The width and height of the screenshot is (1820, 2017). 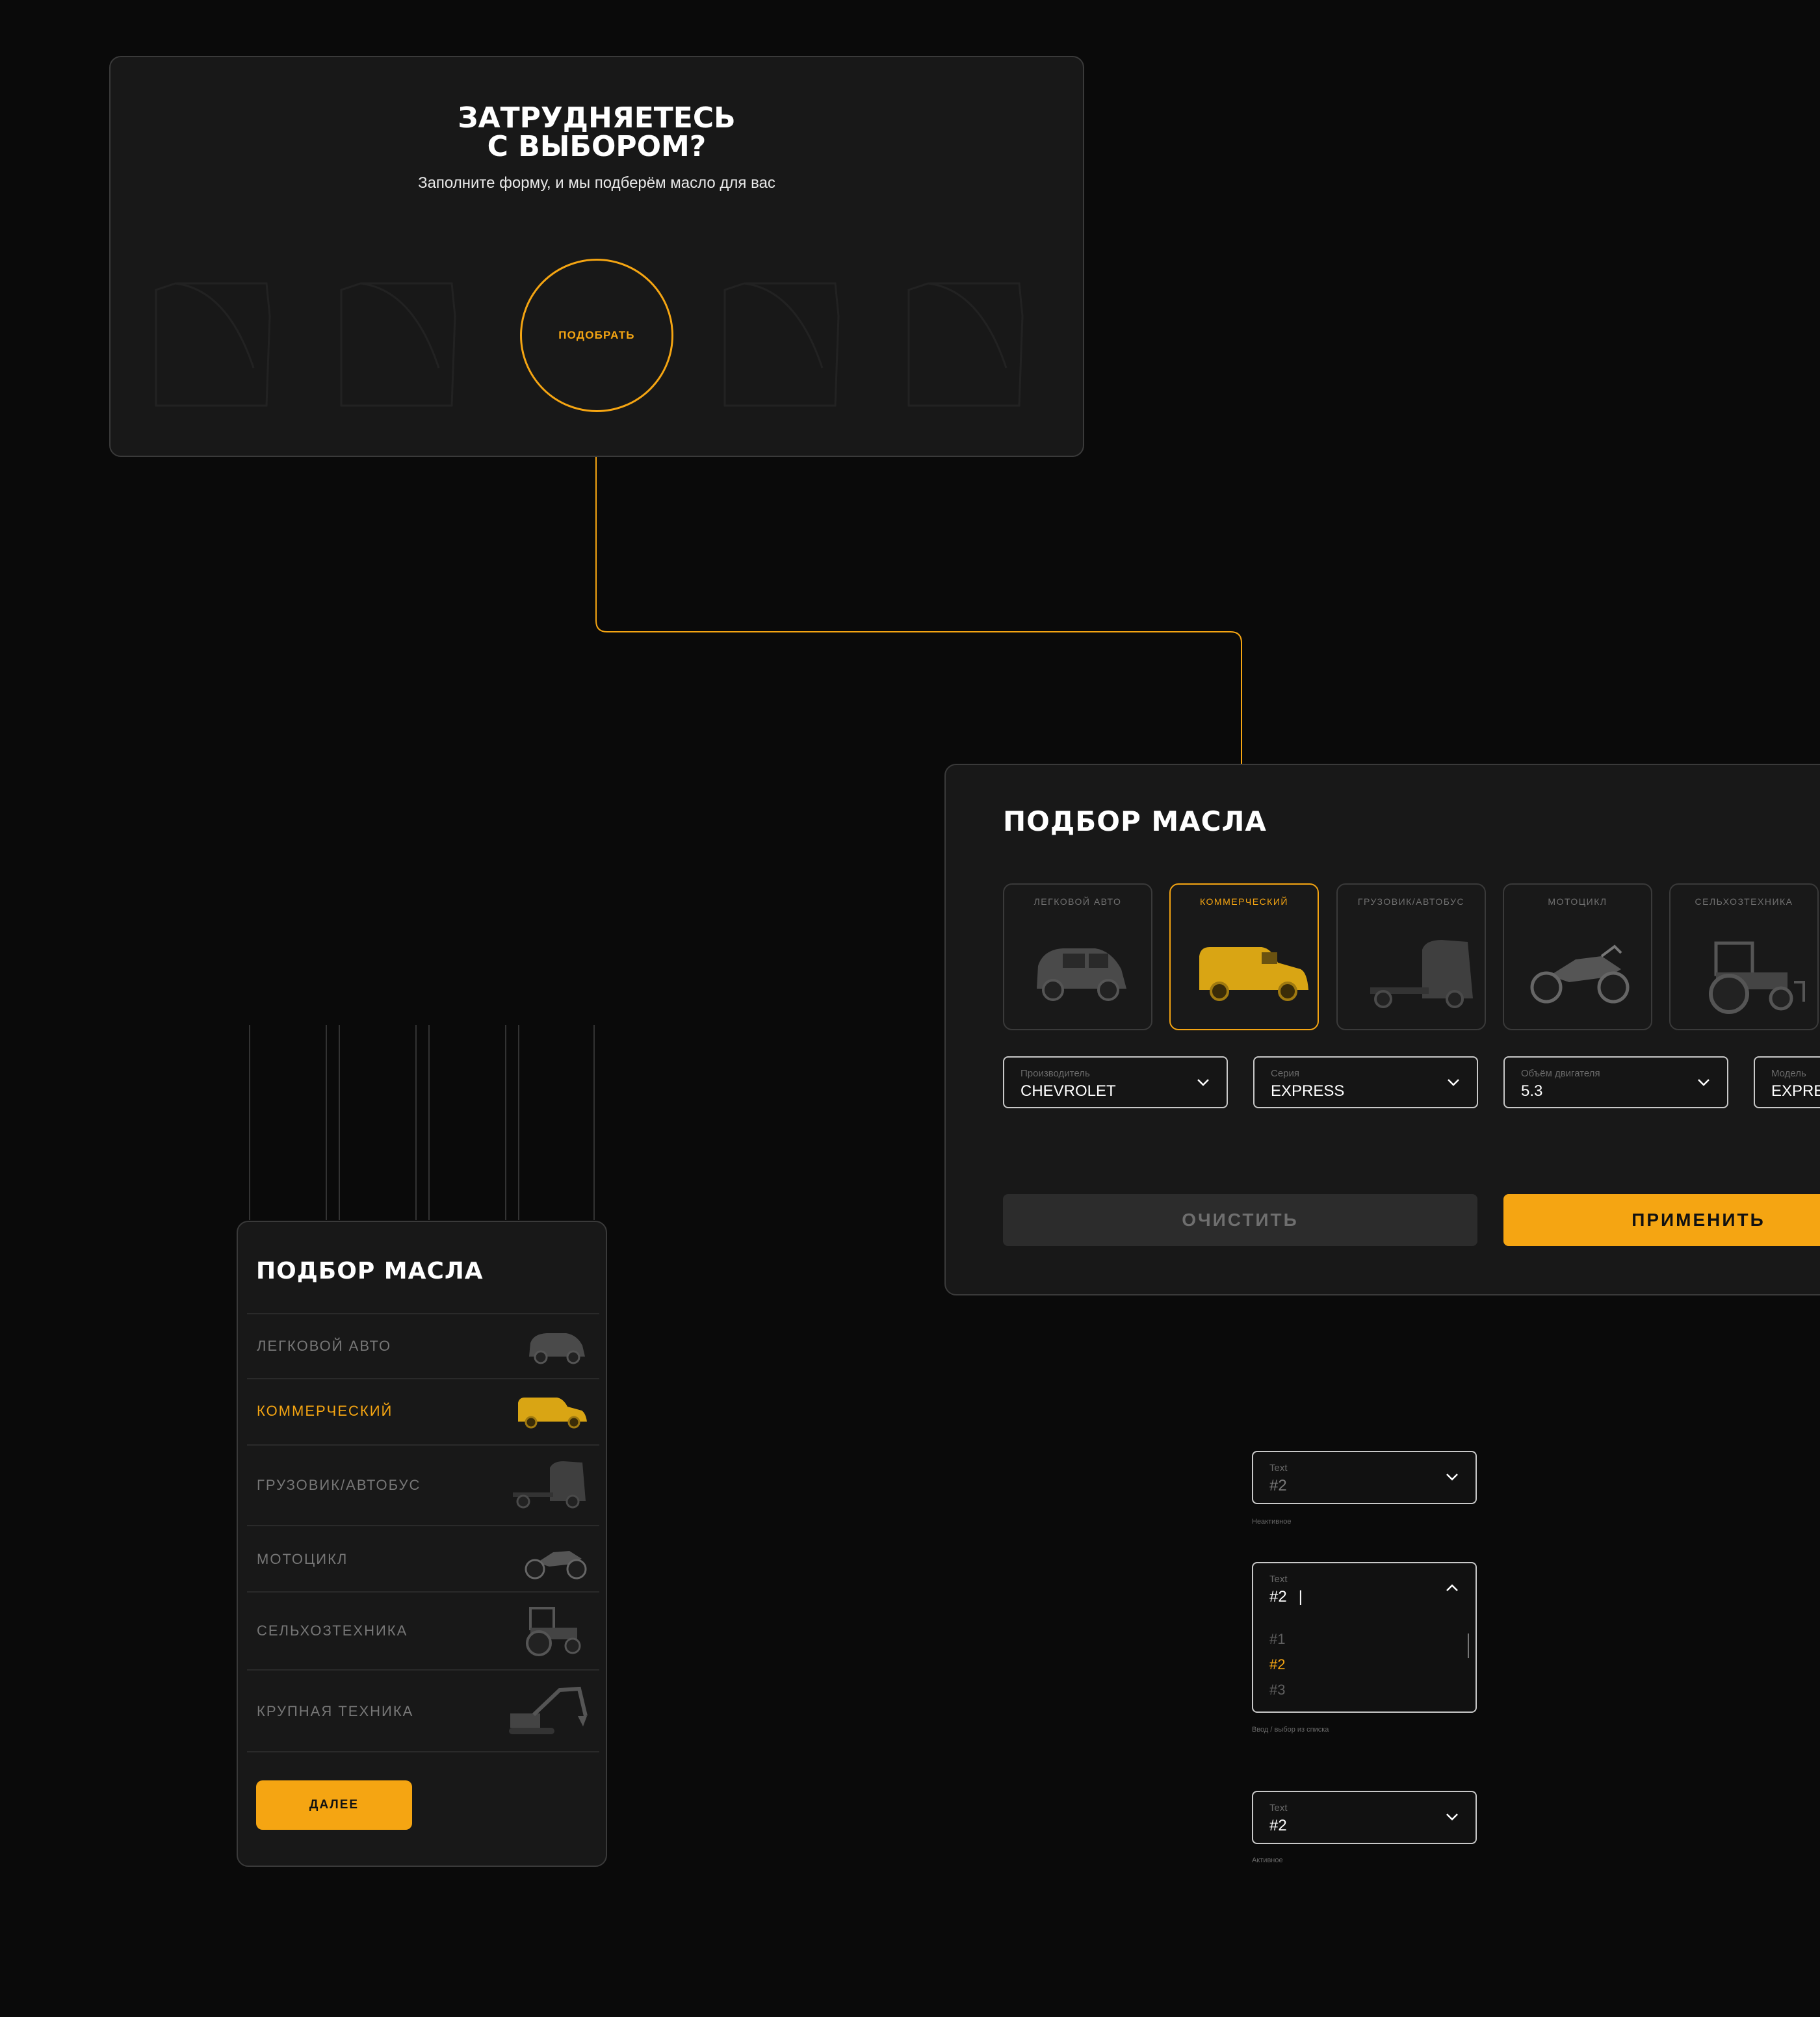 What do you see at coordinates (1277, 1690) in the screenshot?
I see `dropdown-option: #3` at bounding box center [1277, 1690].